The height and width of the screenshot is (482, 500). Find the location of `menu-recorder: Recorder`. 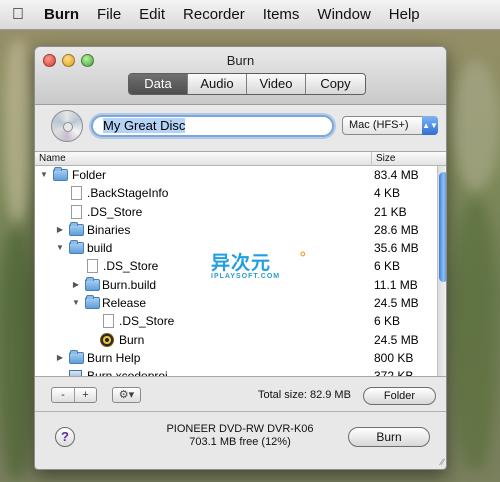

menu-recorder: Recorder is located at coordinates (214, 14).